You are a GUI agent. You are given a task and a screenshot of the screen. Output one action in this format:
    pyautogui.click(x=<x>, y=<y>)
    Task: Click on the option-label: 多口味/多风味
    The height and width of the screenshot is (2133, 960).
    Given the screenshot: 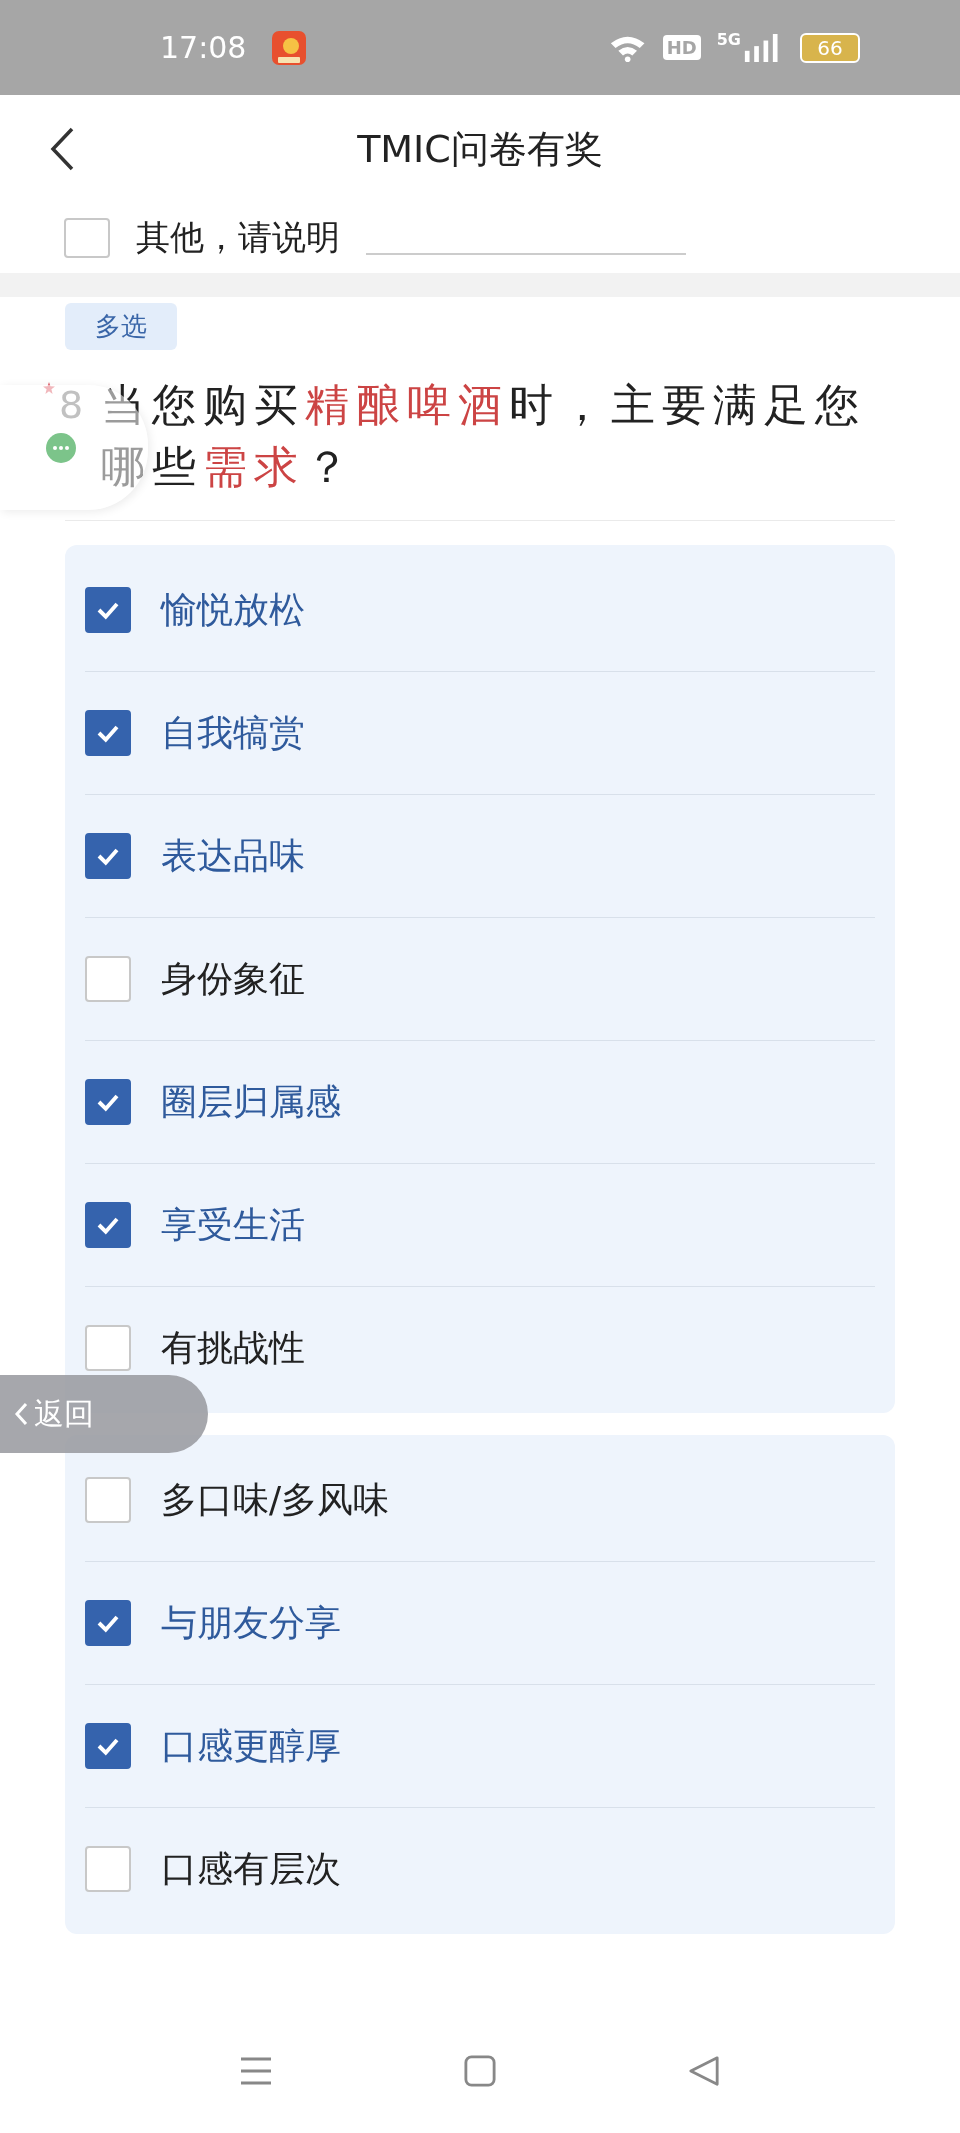 What is the action you would take?
    pyautogui.click(x=275, y=1500)
    